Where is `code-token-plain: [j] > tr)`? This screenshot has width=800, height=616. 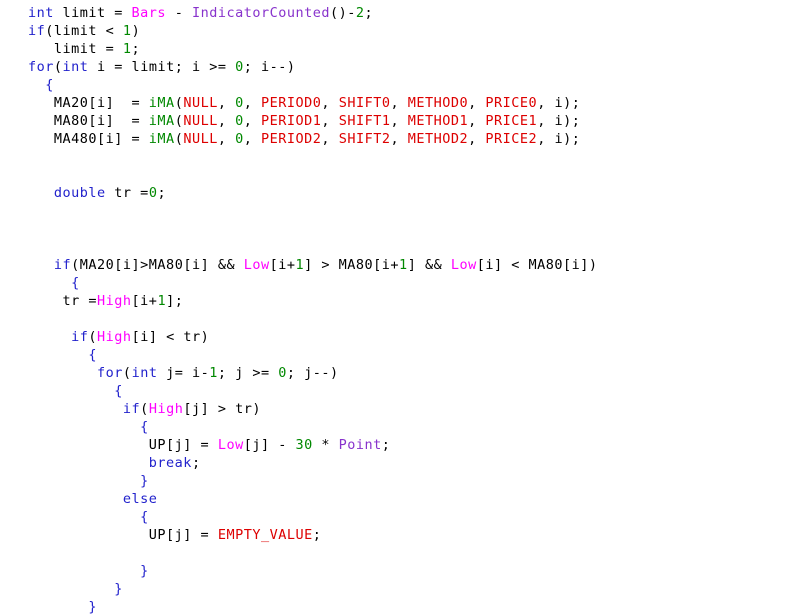 code-token-plain: [j] > tr) is located at coordinates (222, 409).